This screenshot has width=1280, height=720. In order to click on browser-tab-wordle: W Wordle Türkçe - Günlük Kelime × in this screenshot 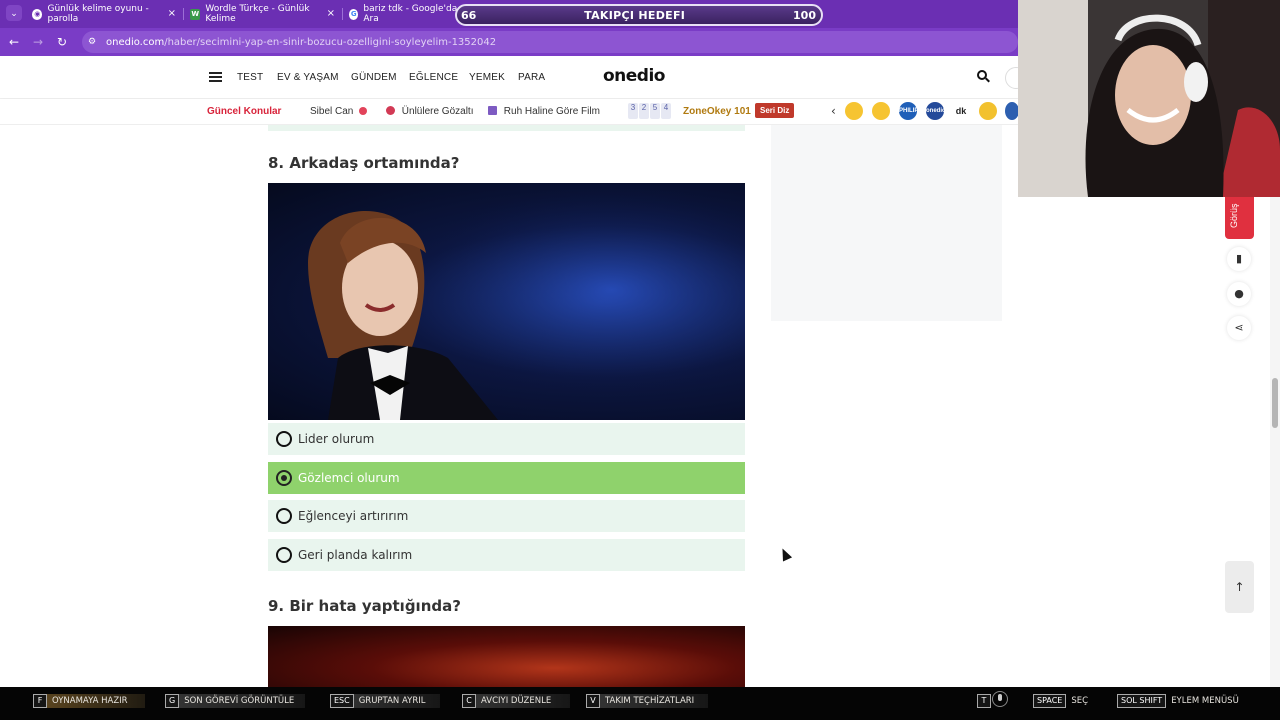, I will do `click(262, 14)`.